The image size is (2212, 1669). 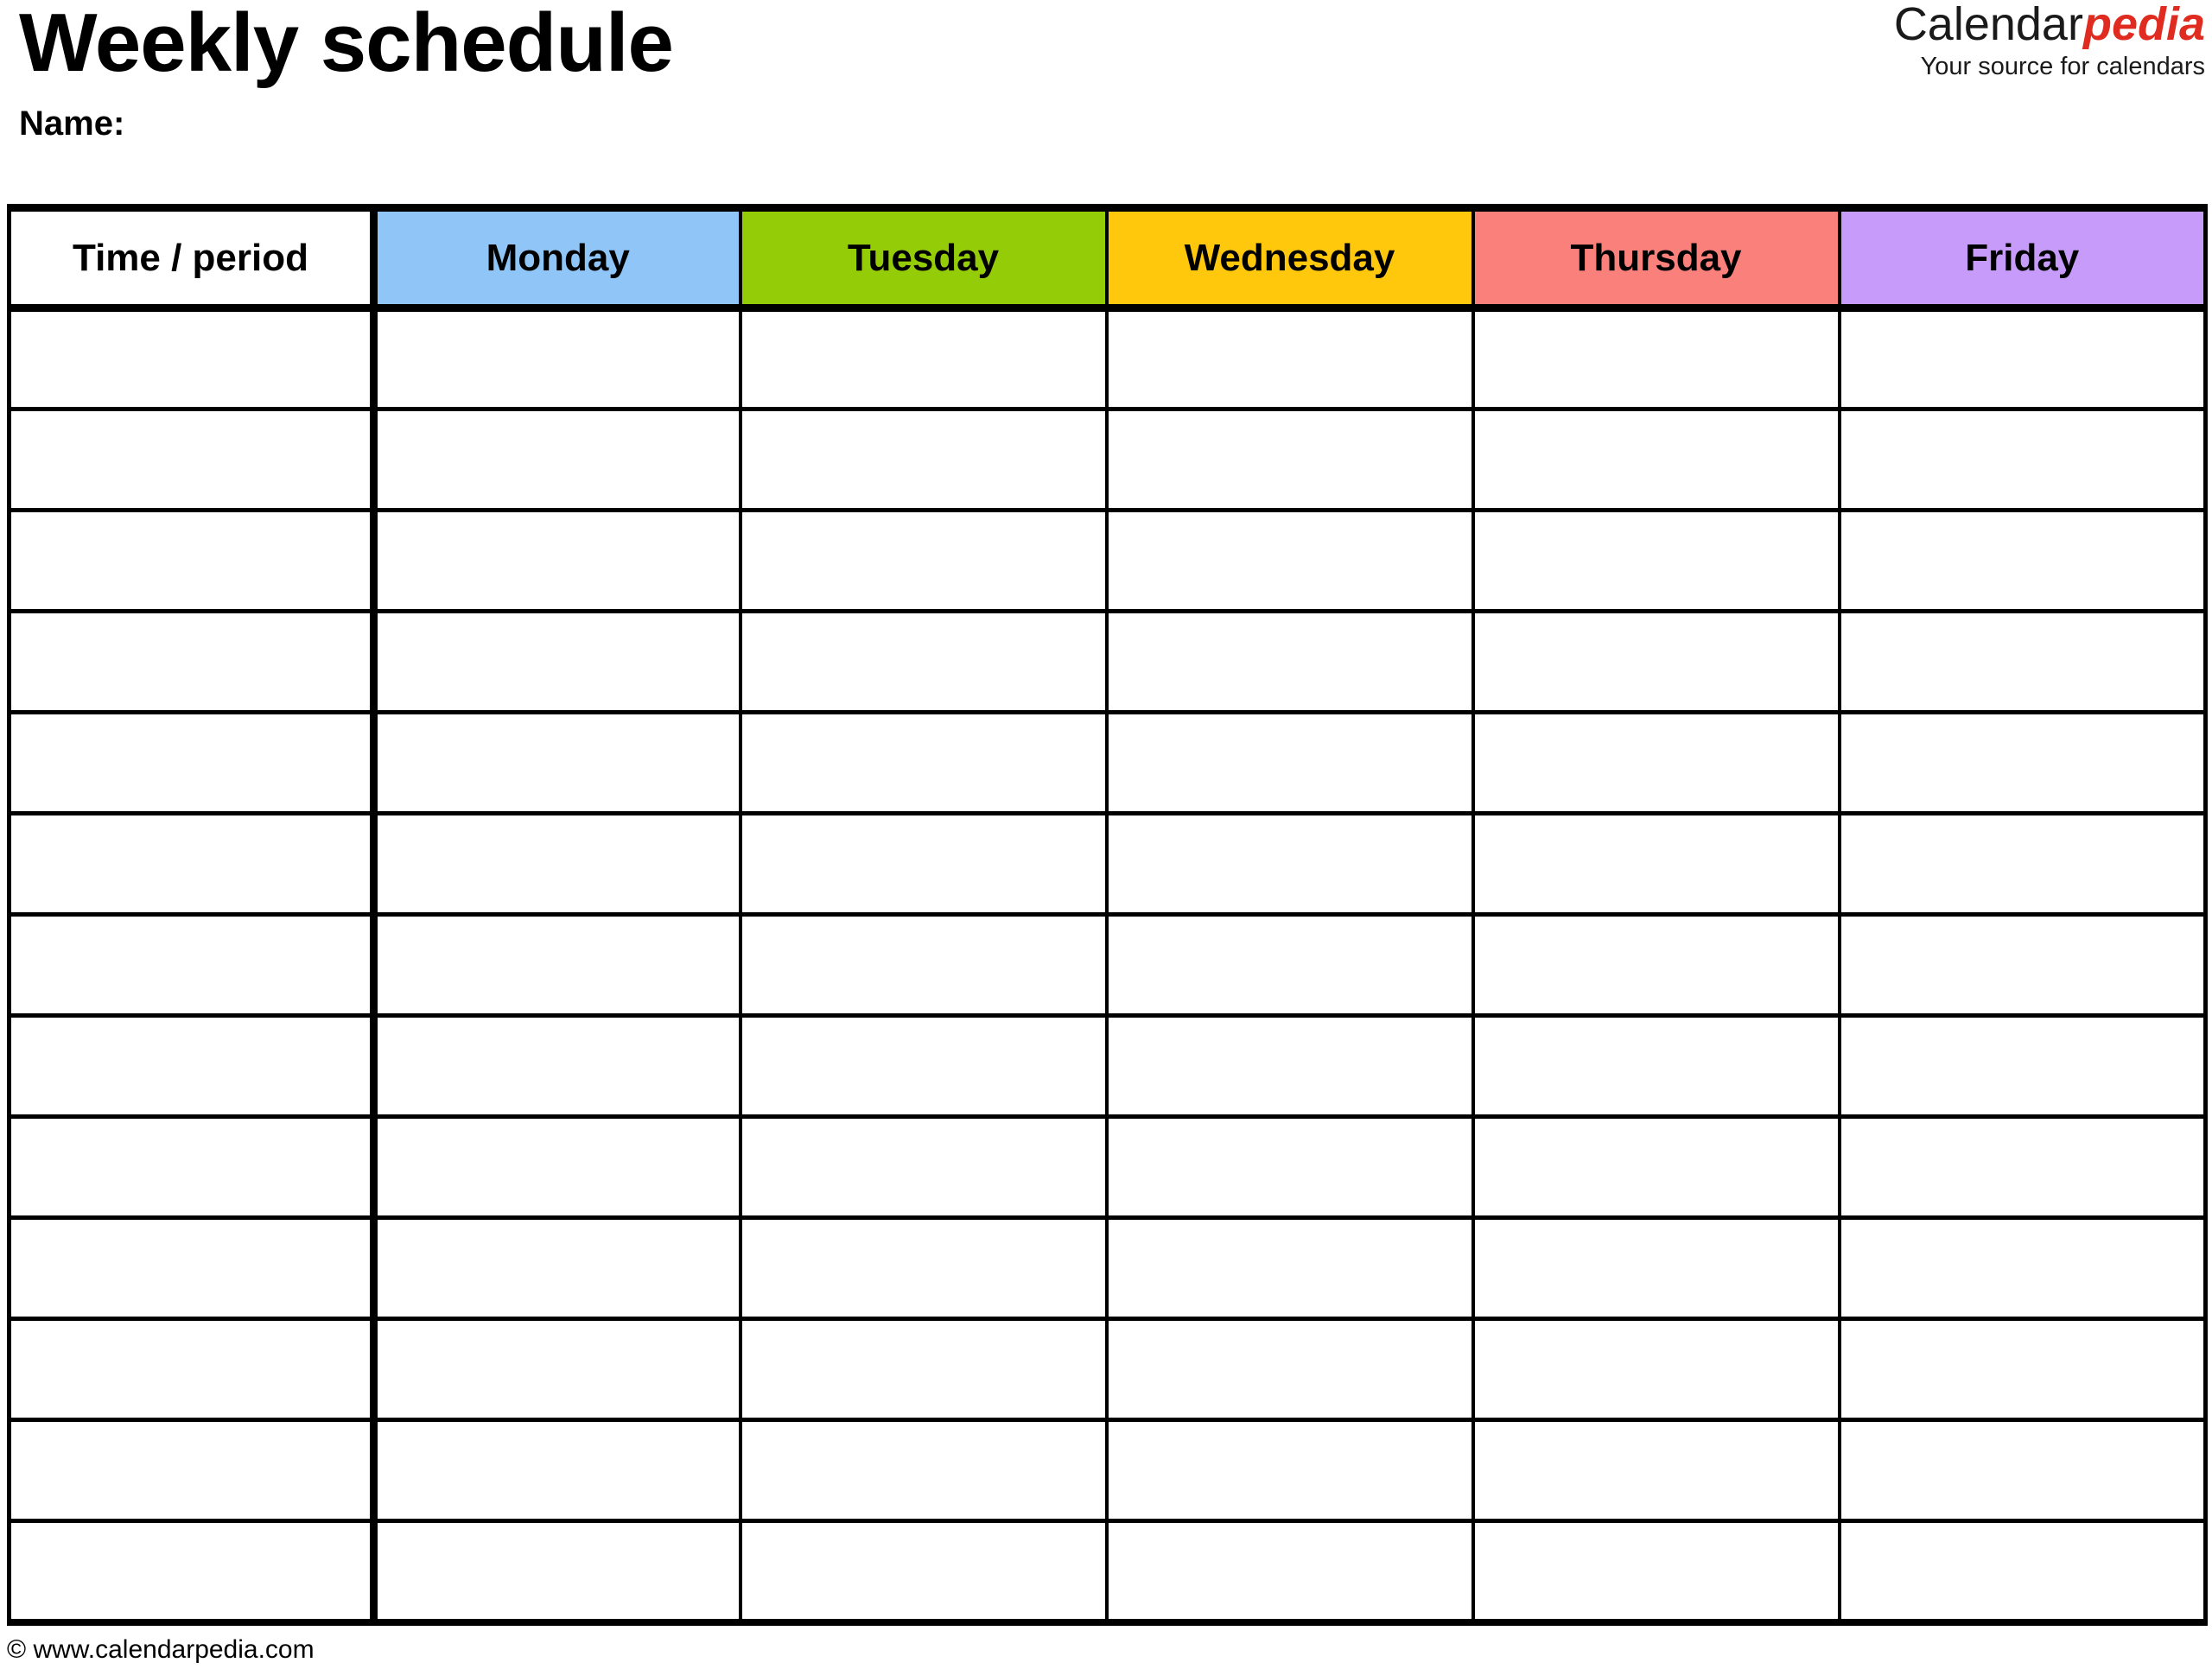 What do you see at coordinates (1656, 258) in the screenshot?
I see `column-header-thursday: Thursday` at bounding box center [1656, 258].